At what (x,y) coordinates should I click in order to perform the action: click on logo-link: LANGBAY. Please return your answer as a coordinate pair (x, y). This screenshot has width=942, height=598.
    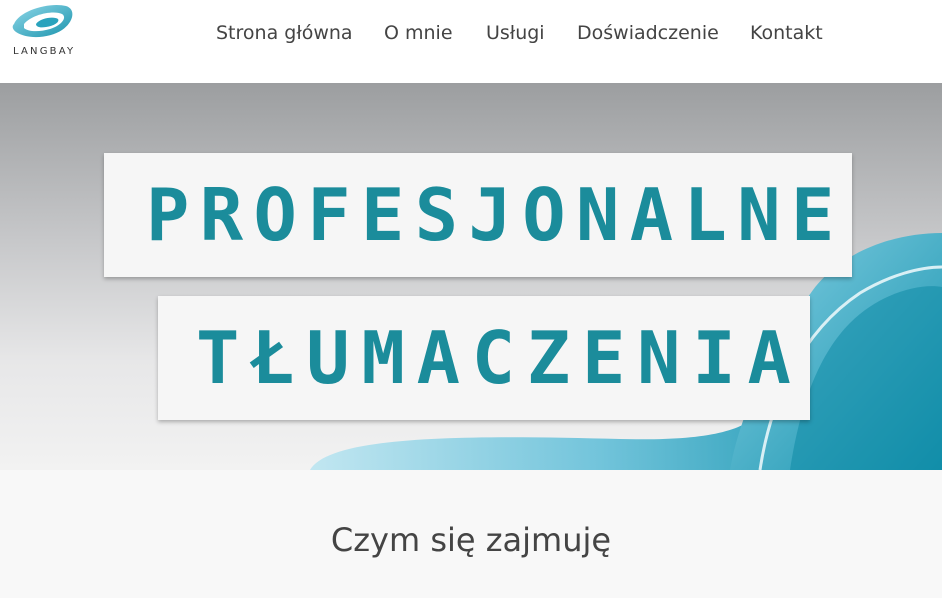
    Looking at the image, I should click on (45, 32).